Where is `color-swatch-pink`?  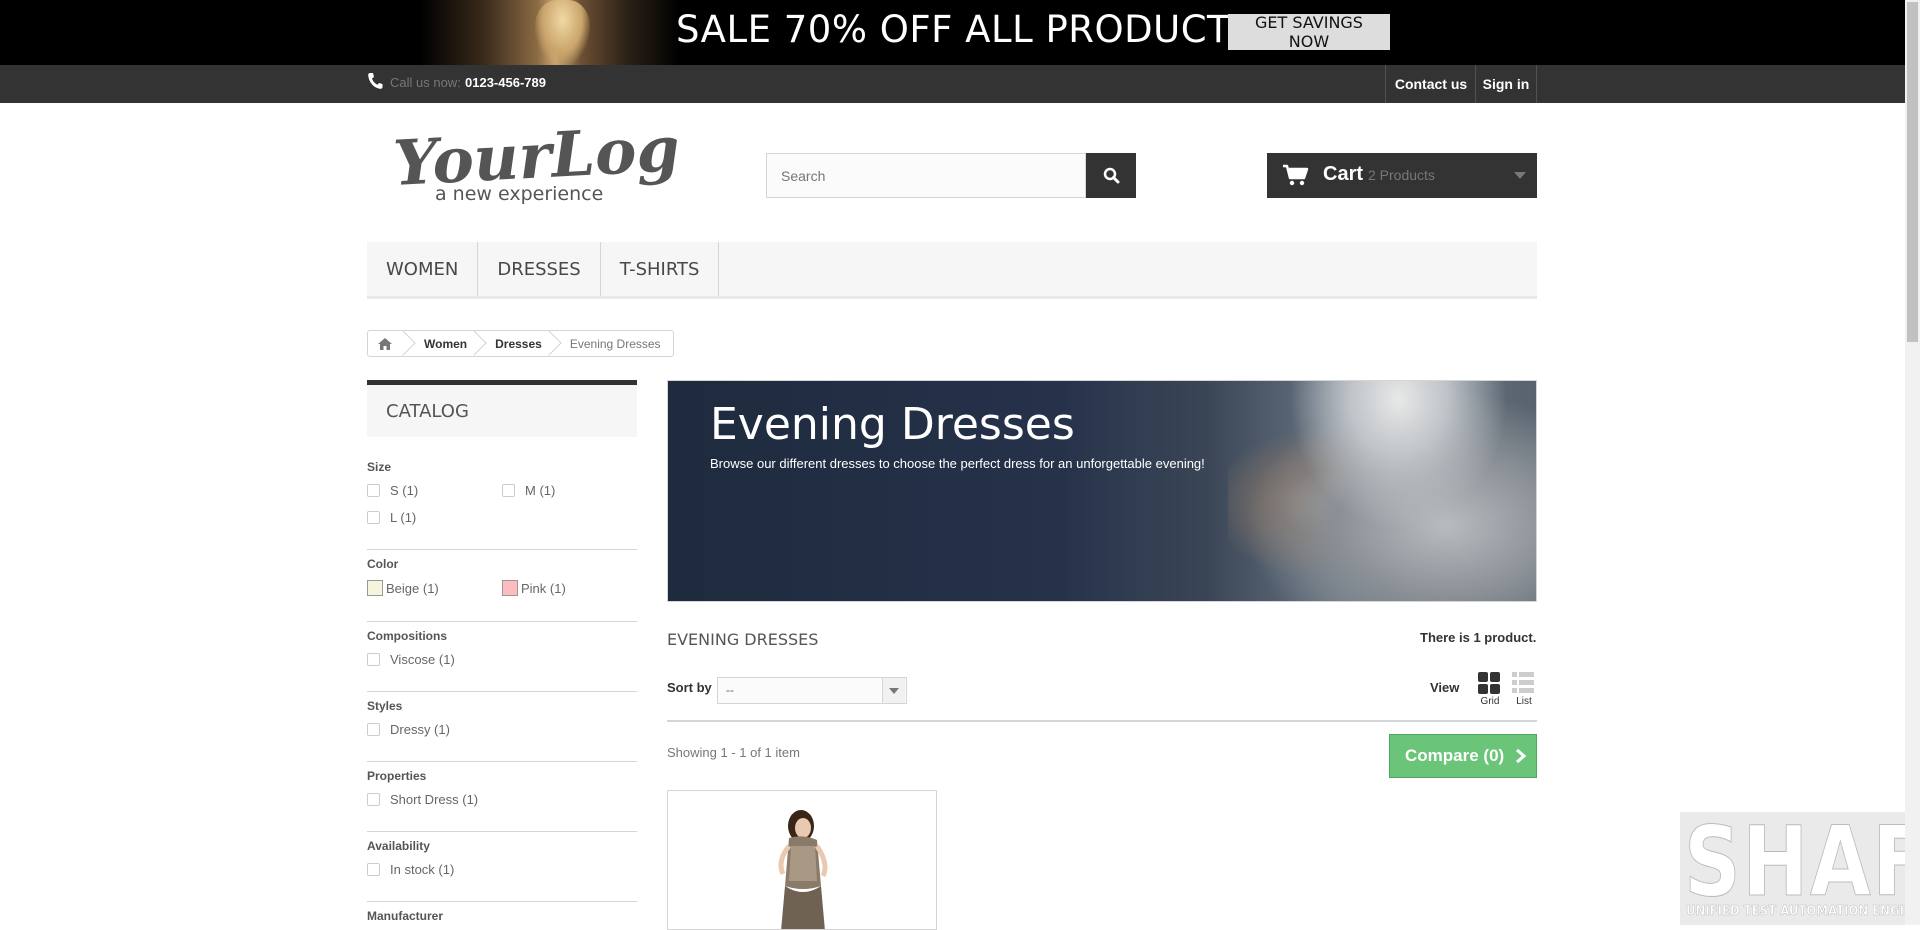 color-swatch-pink is located at coordinates (510, 588).